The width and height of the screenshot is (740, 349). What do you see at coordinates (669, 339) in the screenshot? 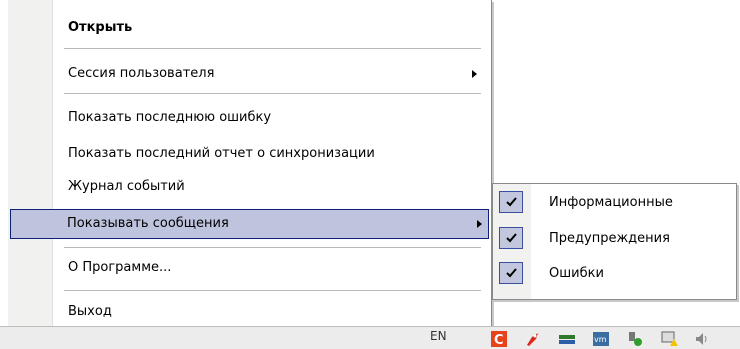
I see `network-warning-icon` at bounding box center [669, 339].